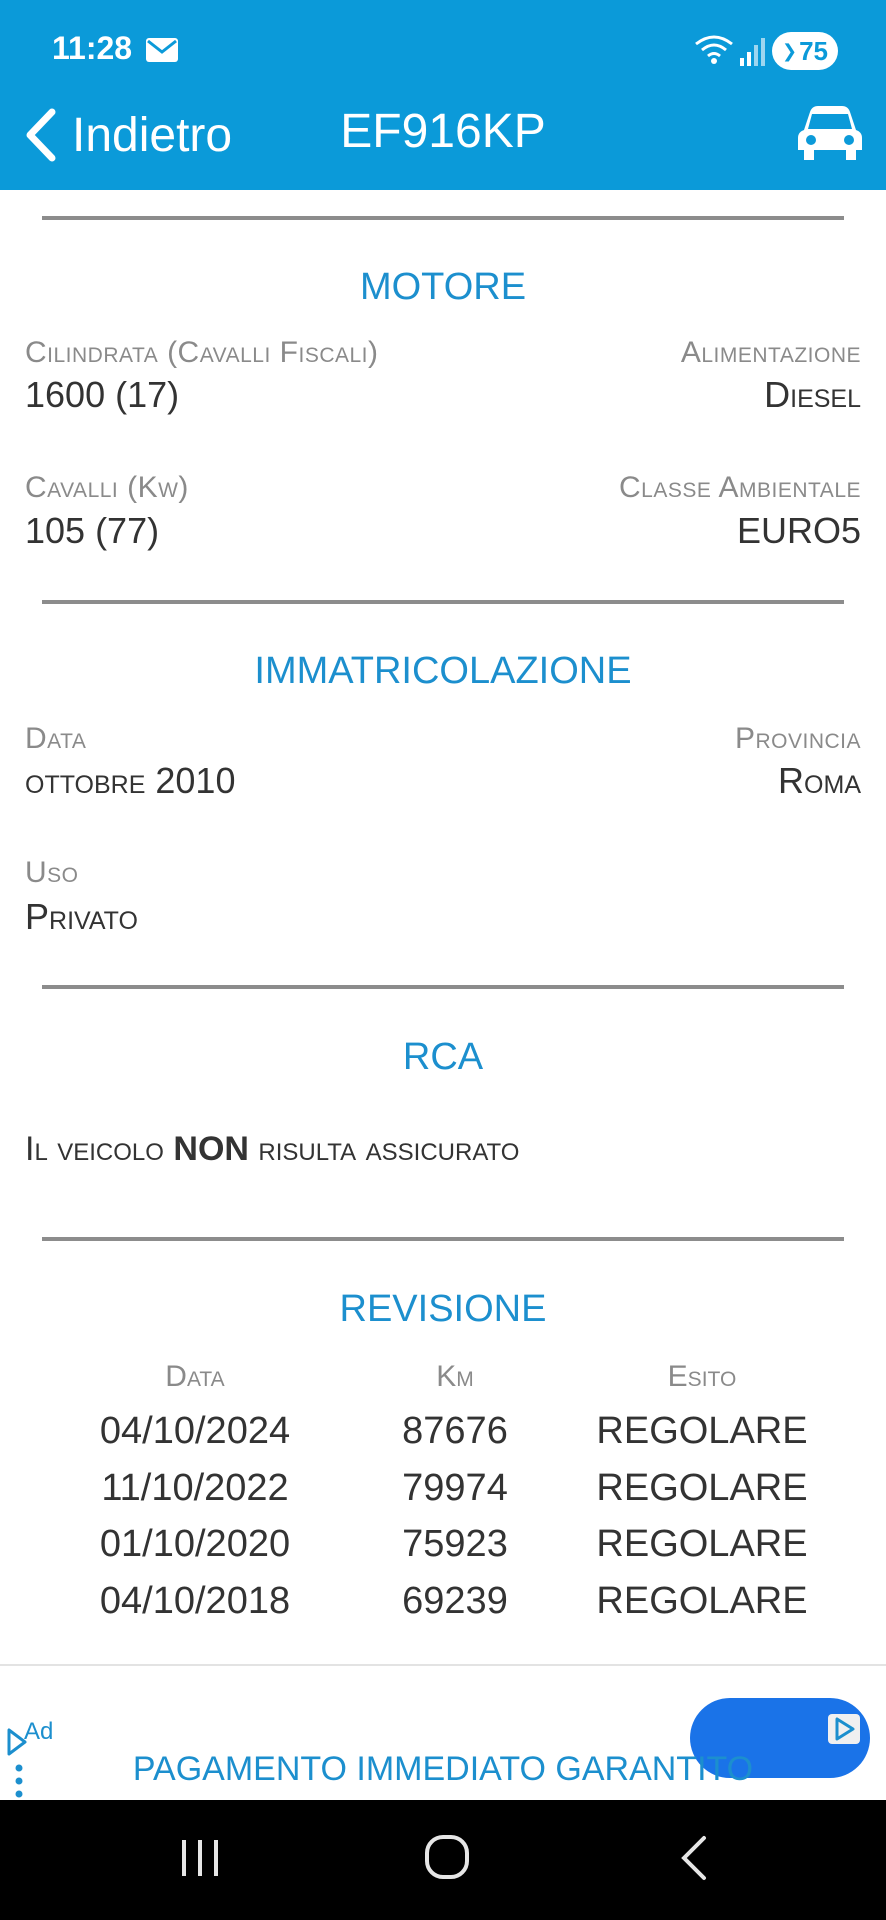 The height and width of the screenshot is (1920, 886). Describe the element at coordinates (130, 780) in the screenshot. I see `data-immatricolazione-value: ottobre 2010` at that location.